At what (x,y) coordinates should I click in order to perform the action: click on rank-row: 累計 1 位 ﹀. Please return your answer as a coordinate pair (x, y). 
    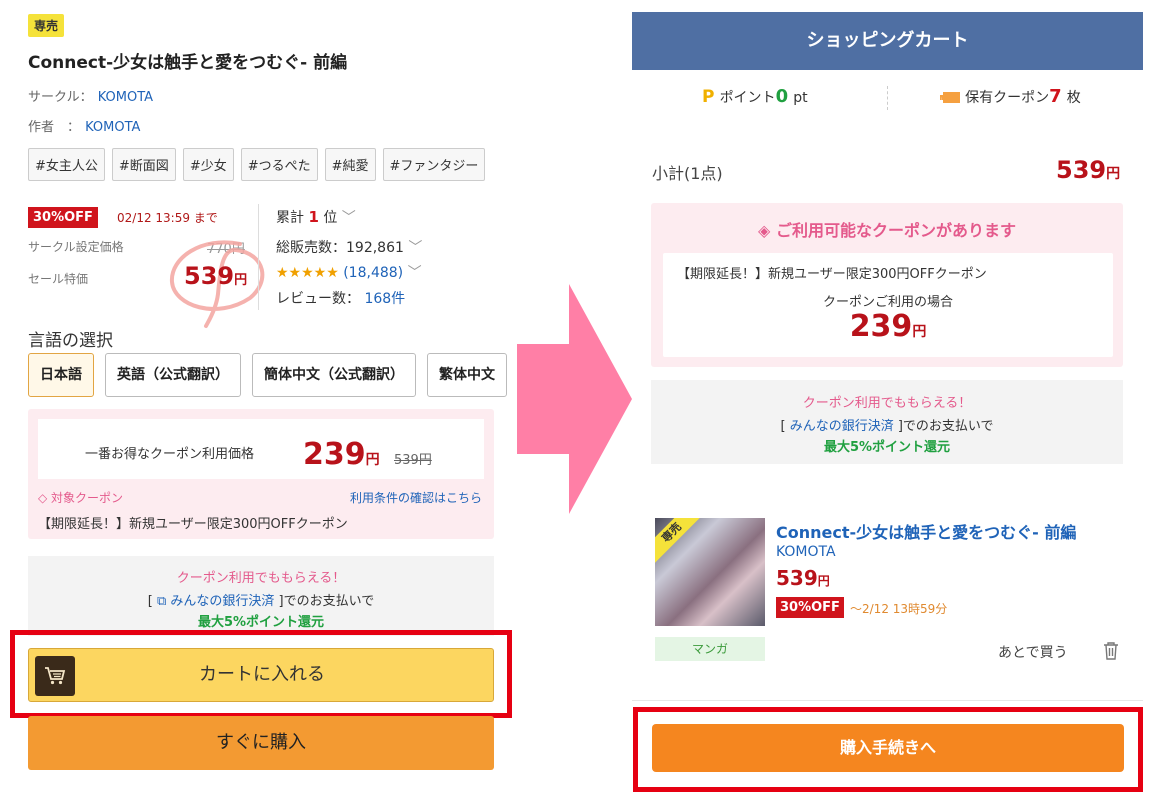
    Looking at the image, I should click on (316, 217).